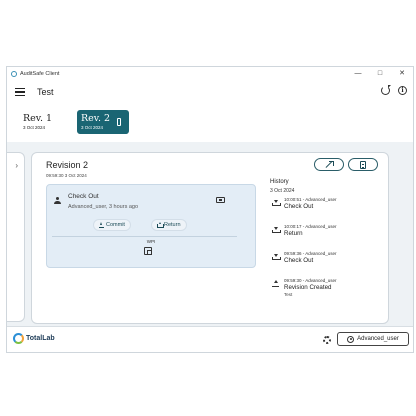 This screenshot has width=416, height=416. Describe the element at coordinates (358, 74) in the screenshot. I see `minimize-button: —` at that location.